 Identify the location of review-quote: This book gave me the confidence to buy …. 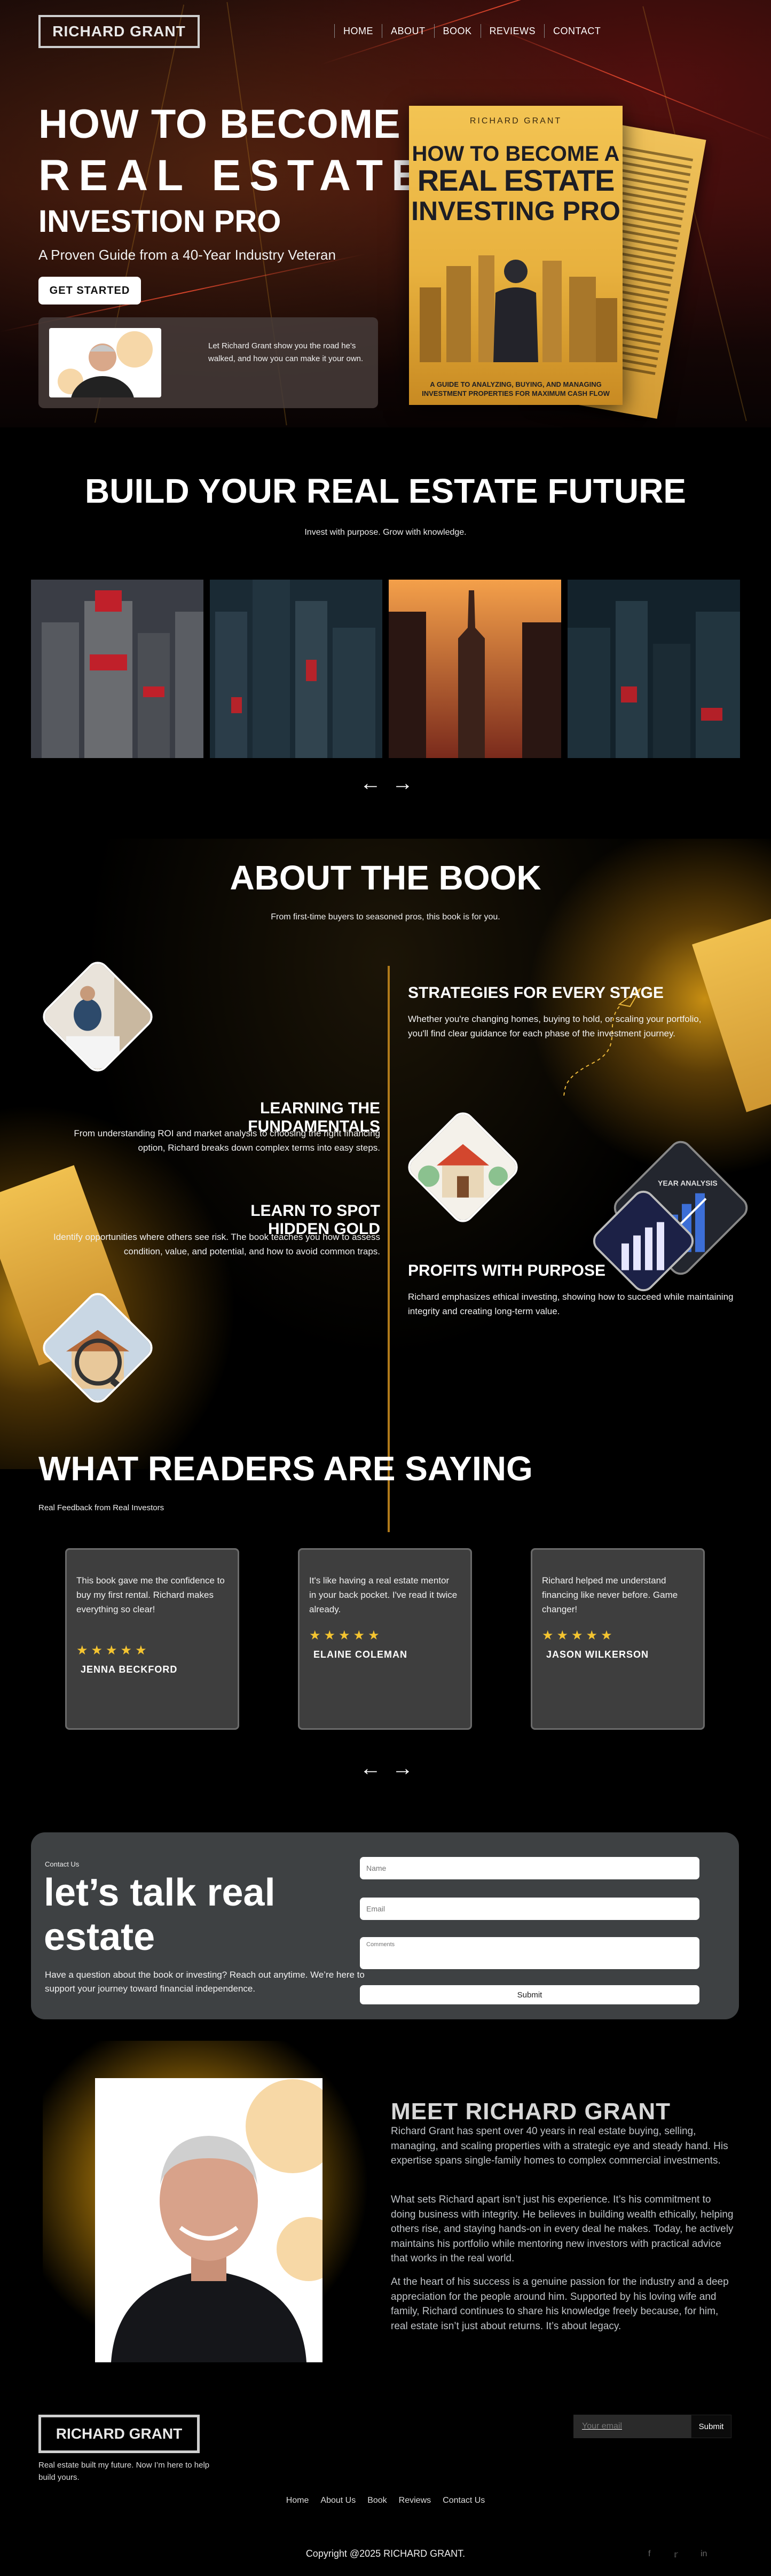
(150, 1595).